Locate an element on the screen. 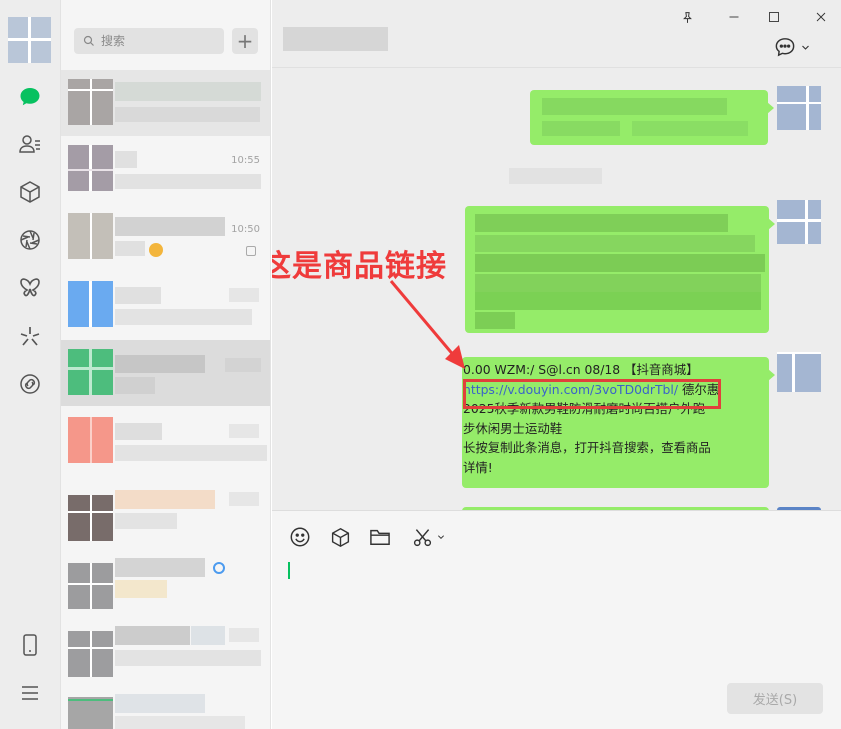 This screenshot has width=841, height=729. message-line: 步休闲男士运动鞋 is located at coordinates (513, 428).